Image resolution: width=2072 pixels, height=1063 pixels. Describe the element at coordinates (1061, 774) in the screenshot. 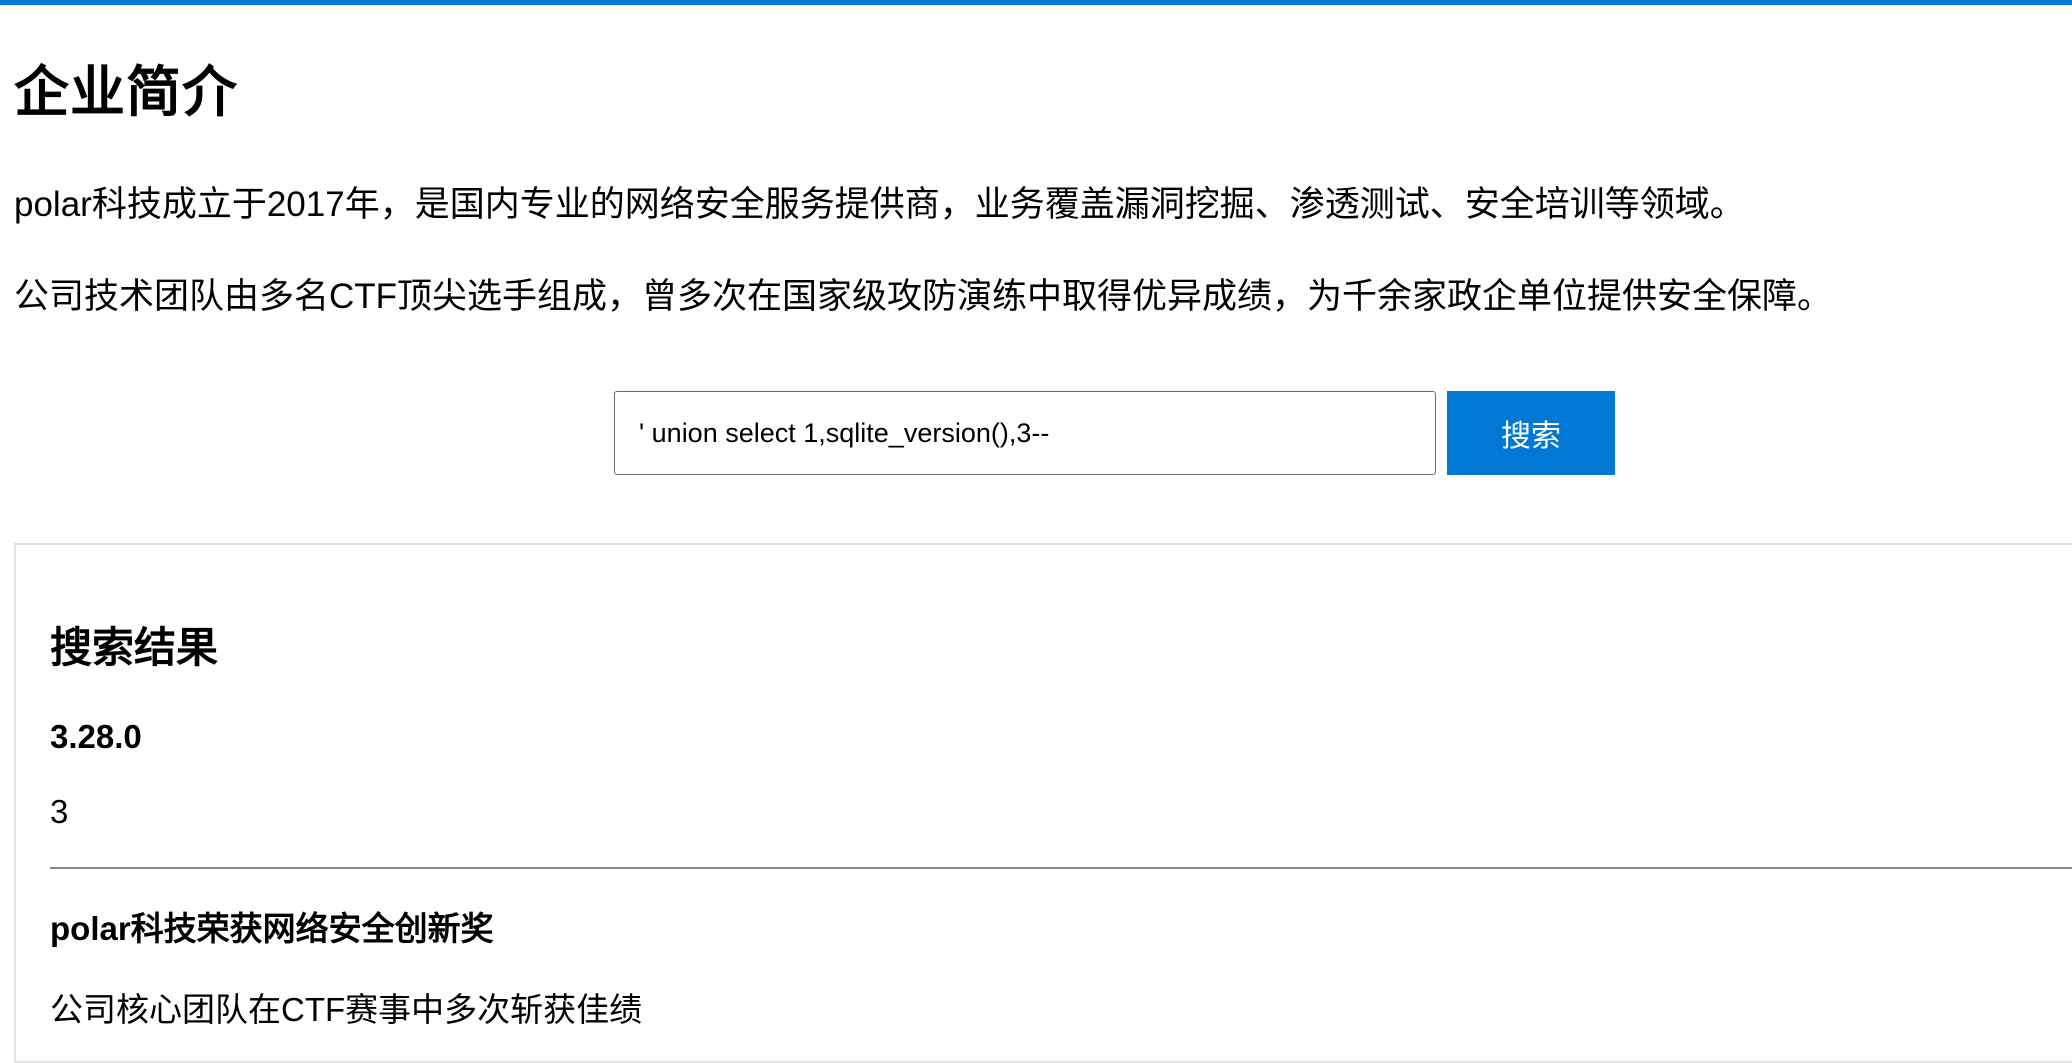

I see `result-item: 3.28.0 3` at that location.